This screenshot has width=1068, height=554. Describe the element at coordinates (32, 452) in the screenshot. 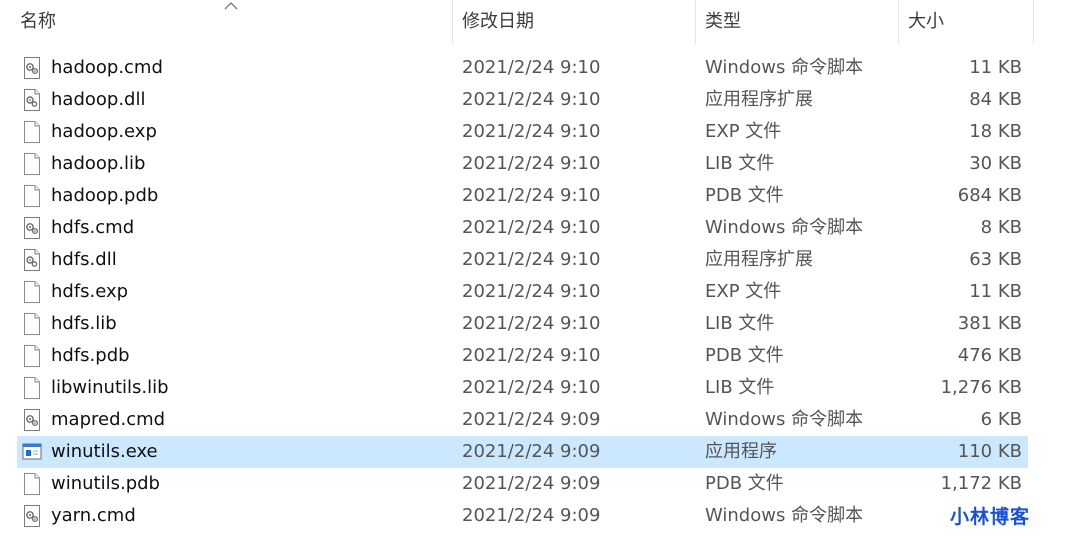

I see `exe-file-icon` at that location.